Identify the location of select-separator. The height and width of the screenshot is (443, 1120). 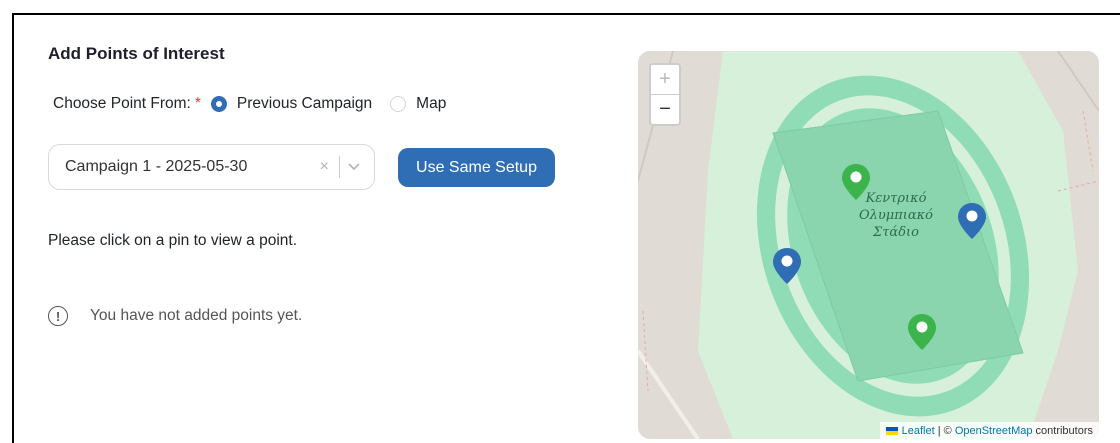
(339, 167).